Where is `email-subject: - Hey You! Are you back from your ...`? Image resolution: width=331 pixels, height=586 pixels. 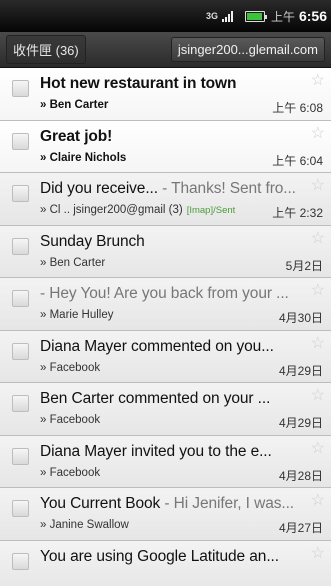 email-subject: - Hey You! Are you back from your ... is located at coordinates (175, 294).